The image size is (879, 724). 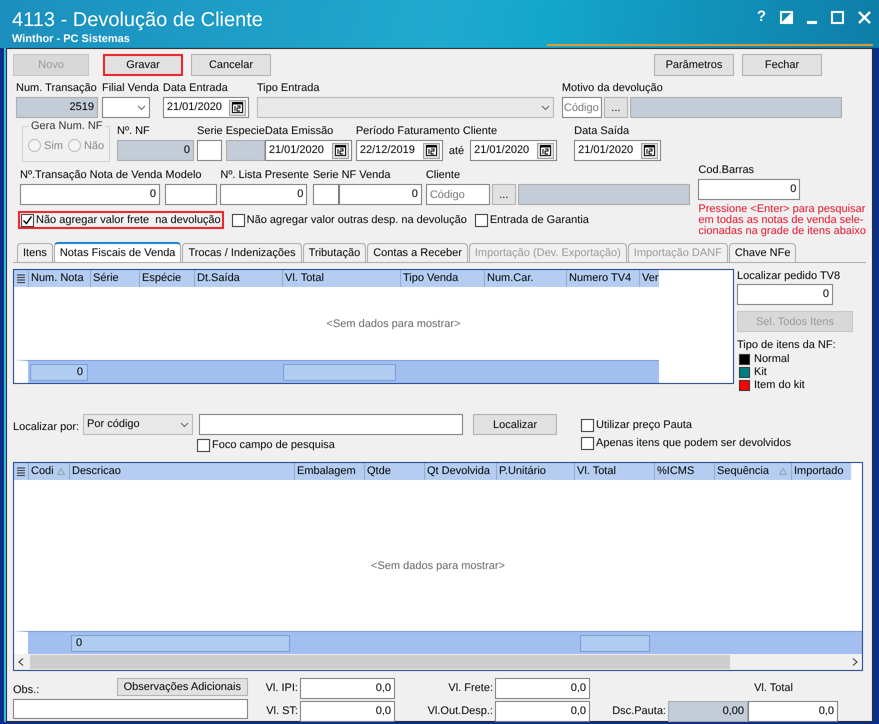 I want to click on checkbox-label: Não agregar valor outras desp. na devolução, so click(x=356, y=220).